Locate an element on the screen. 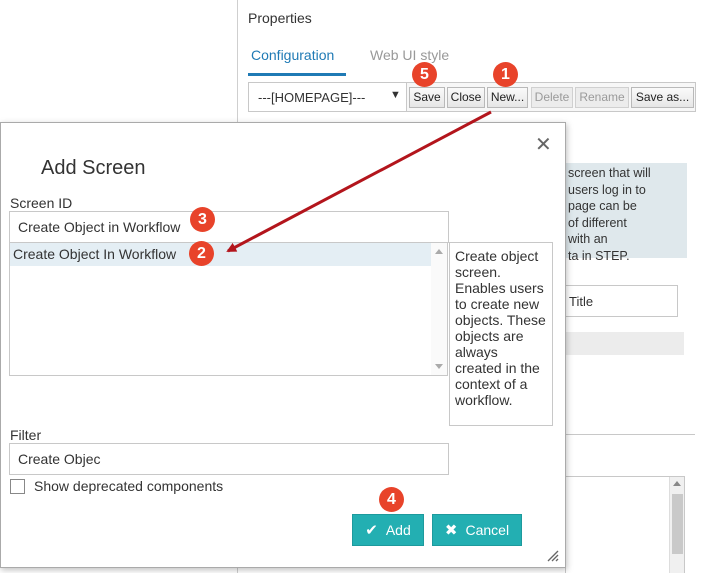 This screenshot has height=573, width=704. scroll-thumb is located at coordinates (677, 524).